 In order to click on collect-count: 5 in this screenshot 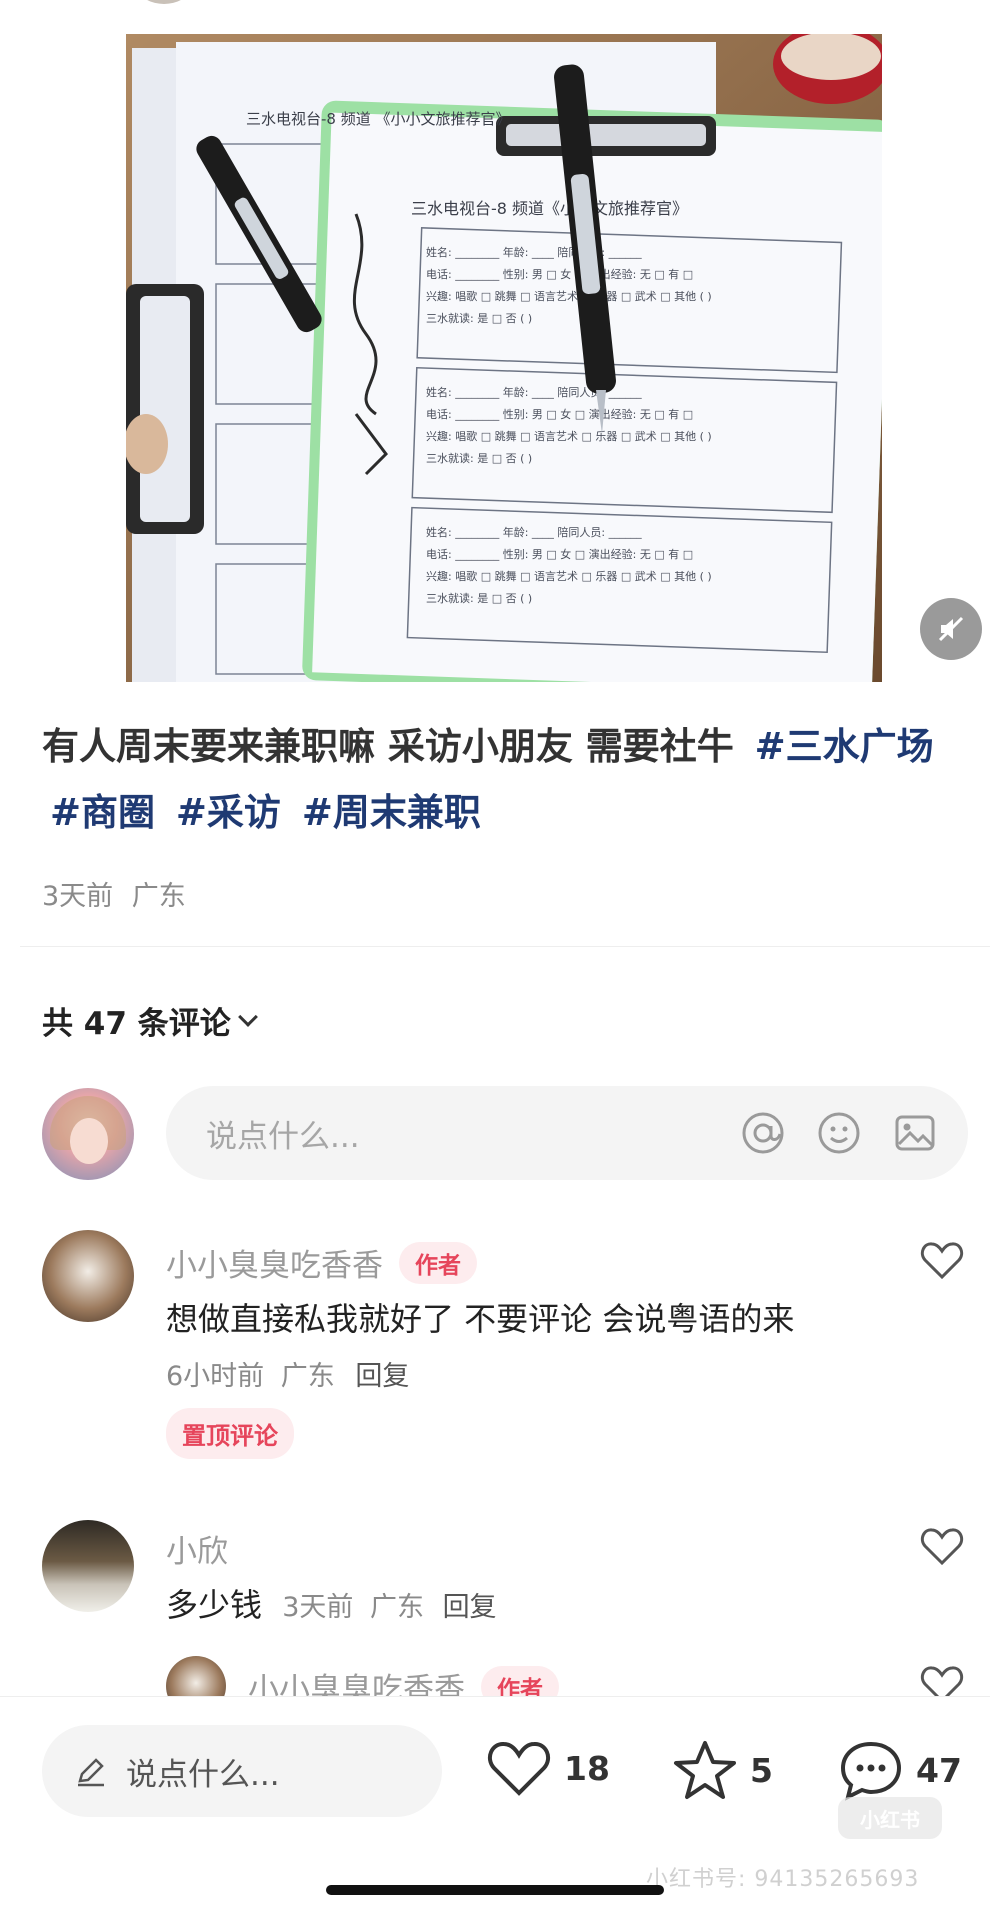, I will do `click(761, 1770)`.